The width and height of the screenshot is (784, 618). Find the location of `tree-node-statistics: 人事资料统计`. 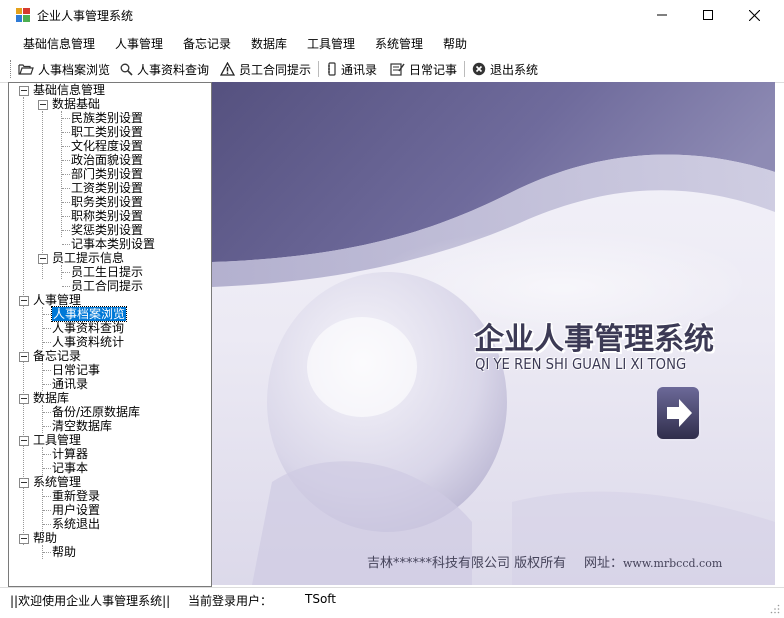

tree-node-statistics: 人事资料统计 is located at coordinates (88, 342).